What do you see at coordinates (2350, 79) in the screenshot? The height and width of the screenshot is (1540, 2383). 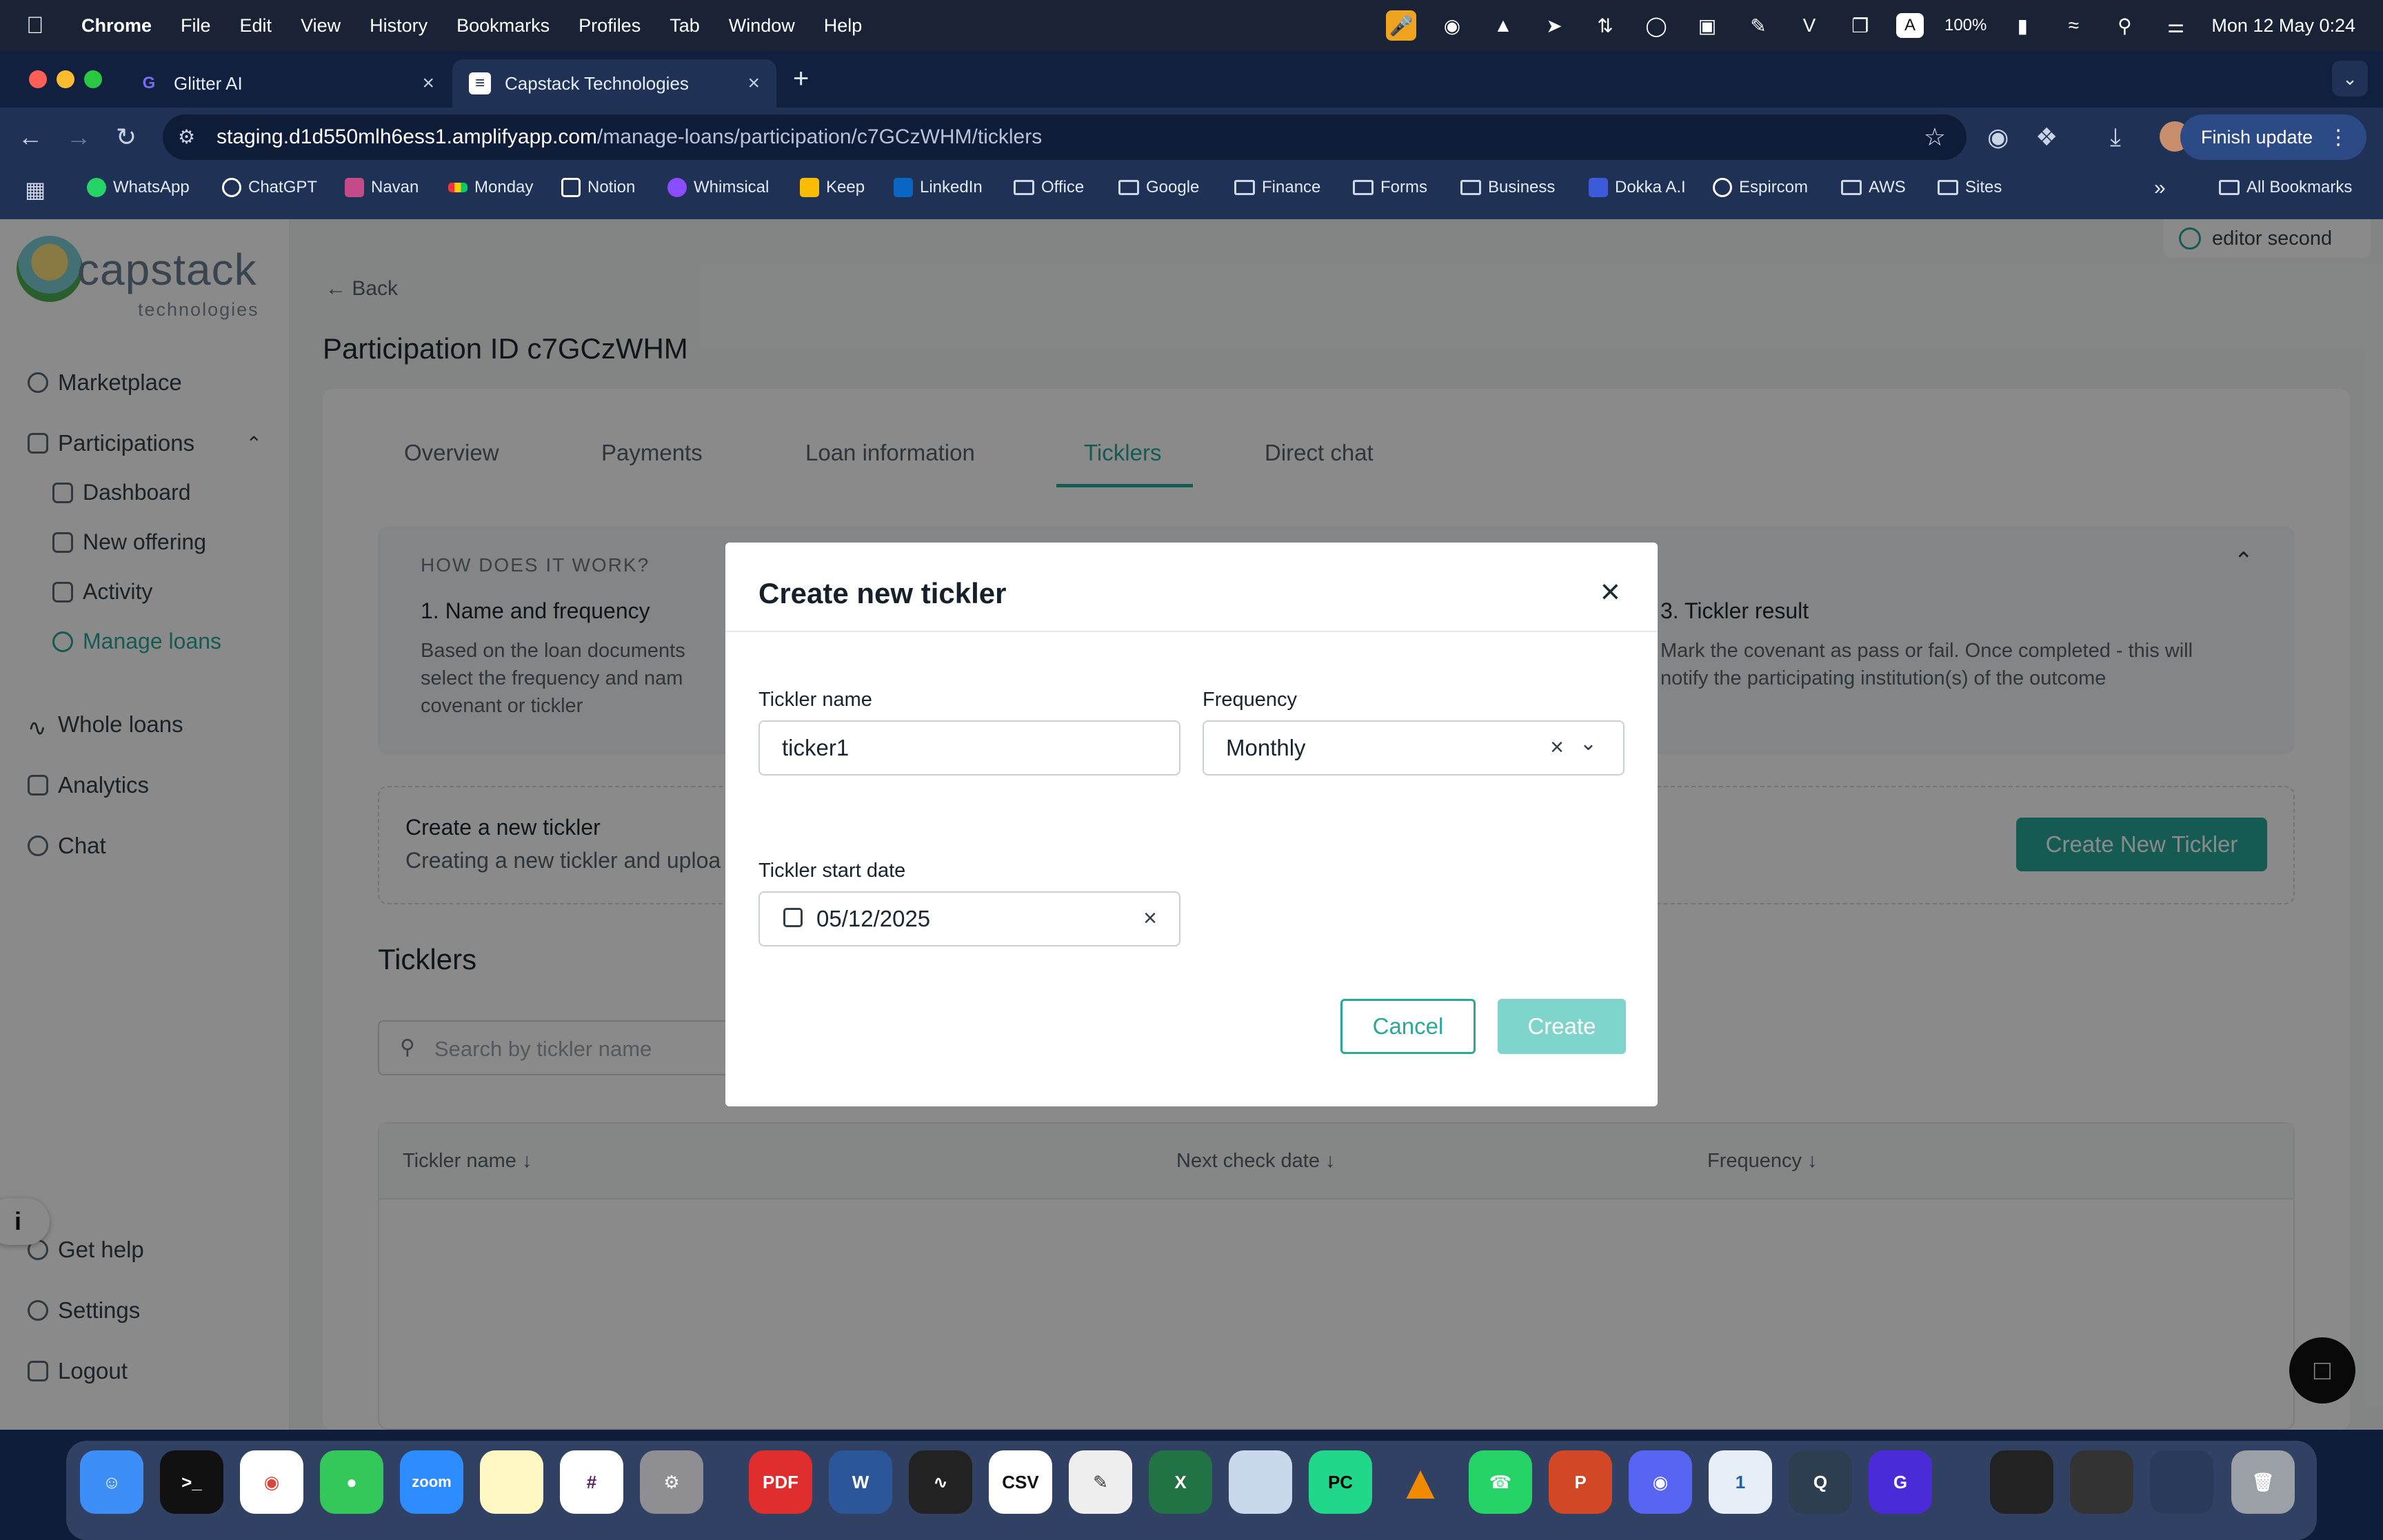 I see `tab-search-chevron-icon: ⌄` at bounding box center [2350, 79].